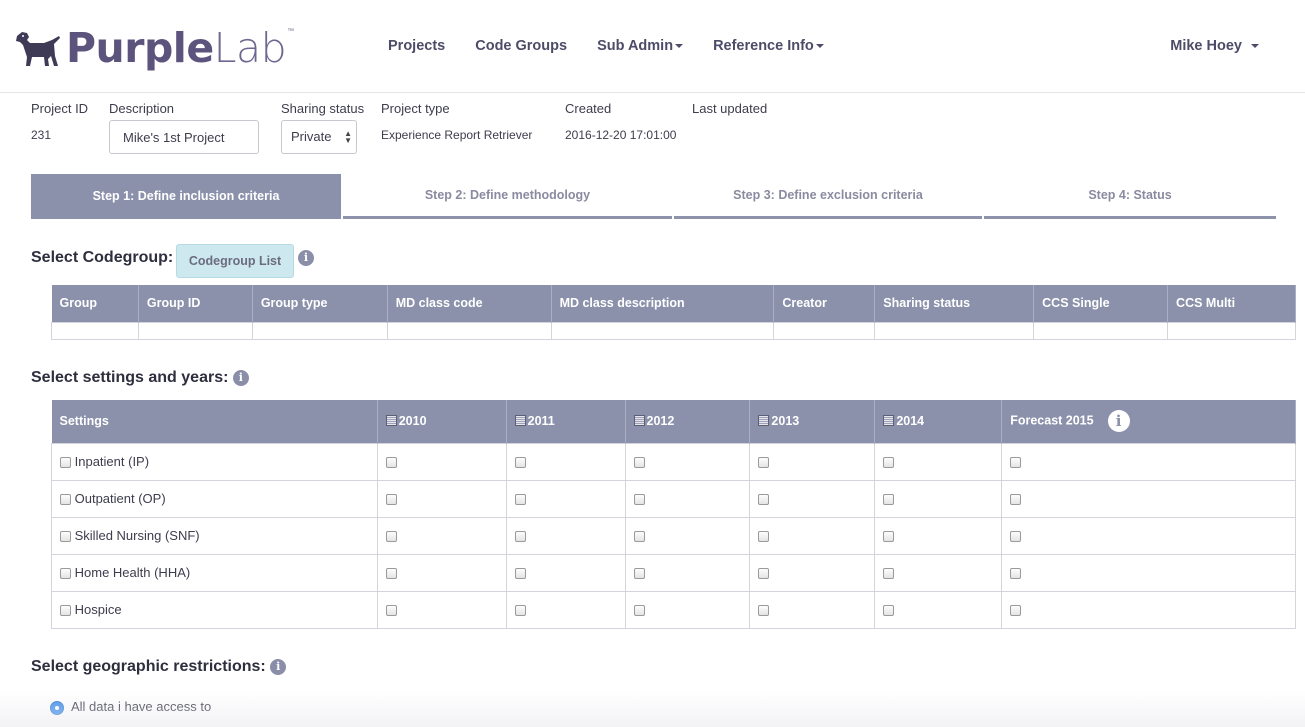 The image size is (1305, 727). I want to click on codegroup-list-button: Codegroup List, so click(235, 261).